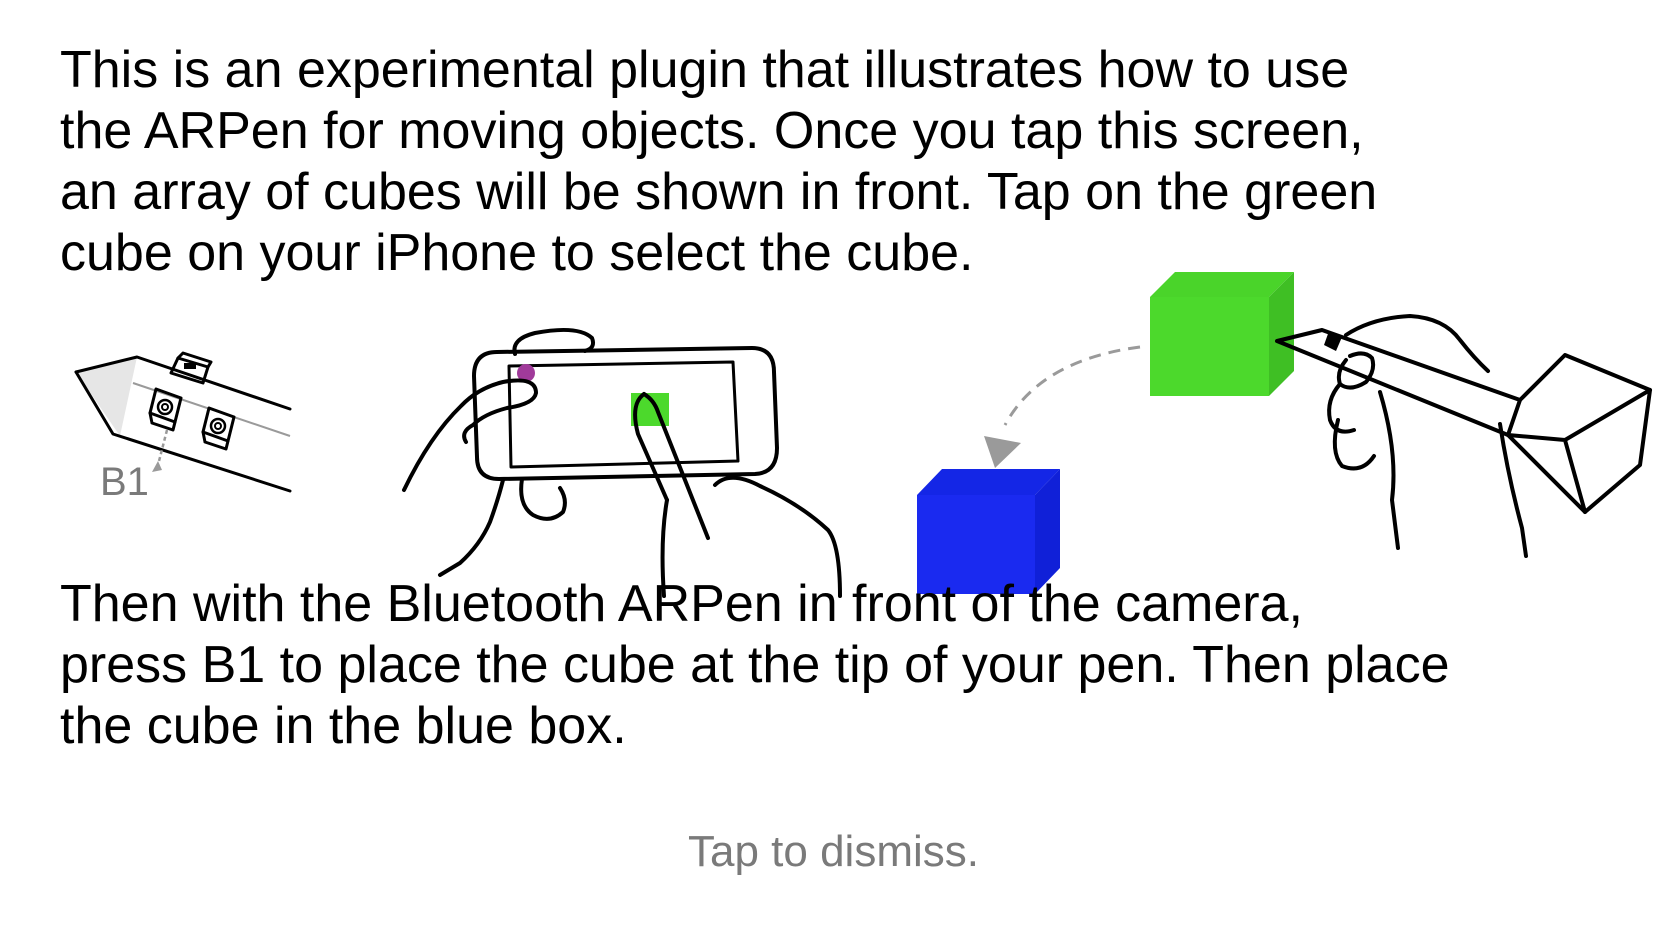 This screenshot has width=1667, height=938. I want to click on hand-middle, so click(1354, 444).